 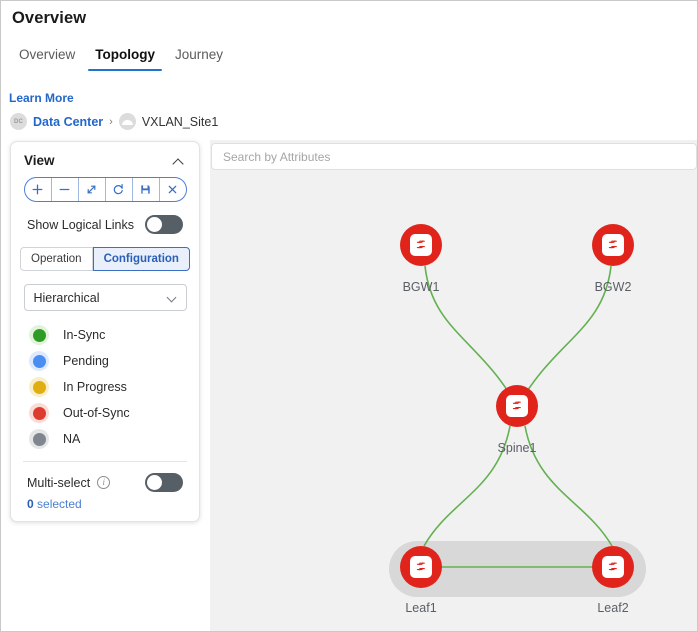 What do you see at coordinates (56, 259) in the screenshot?
I see `mode-operation-button: Operation` at bounding box center [56, 259].